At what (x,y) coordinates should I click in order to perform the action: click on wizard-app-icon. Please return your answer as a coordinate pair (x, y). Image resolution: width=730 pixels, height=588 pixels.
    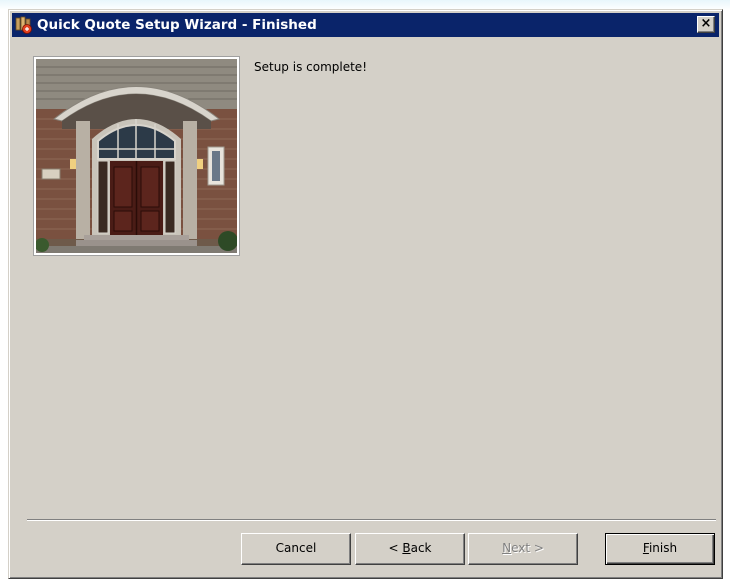
    Looking at the image, I should click on (24, 25).